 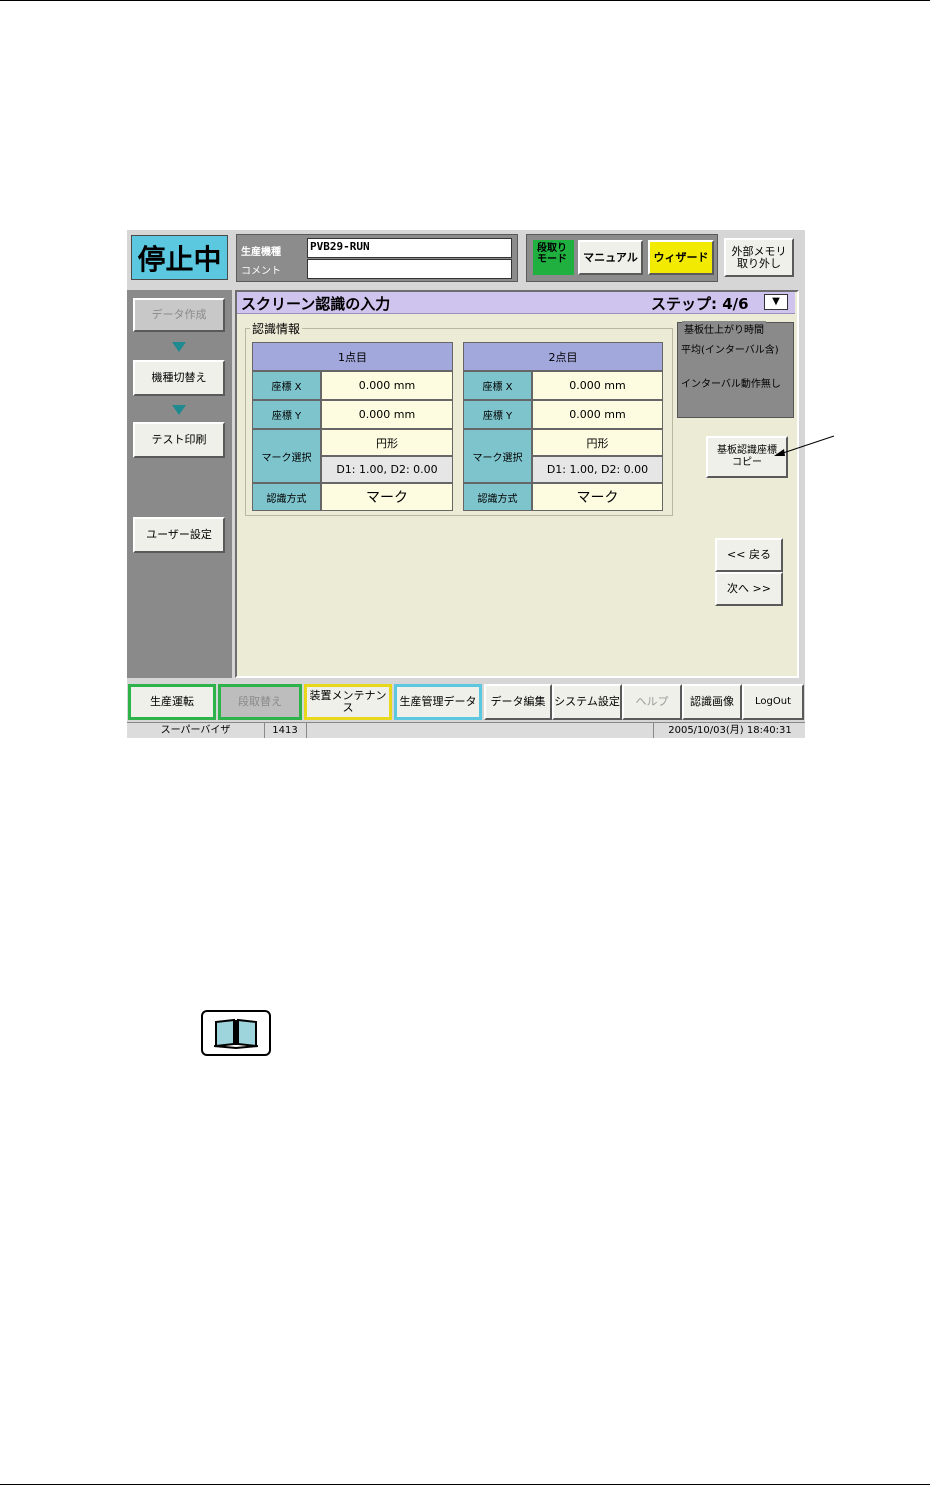 What do you see at coordinates (387, 442) in the screenshot?
I see `point1-mark-shape: 円形` at bounding box center [387, 442].